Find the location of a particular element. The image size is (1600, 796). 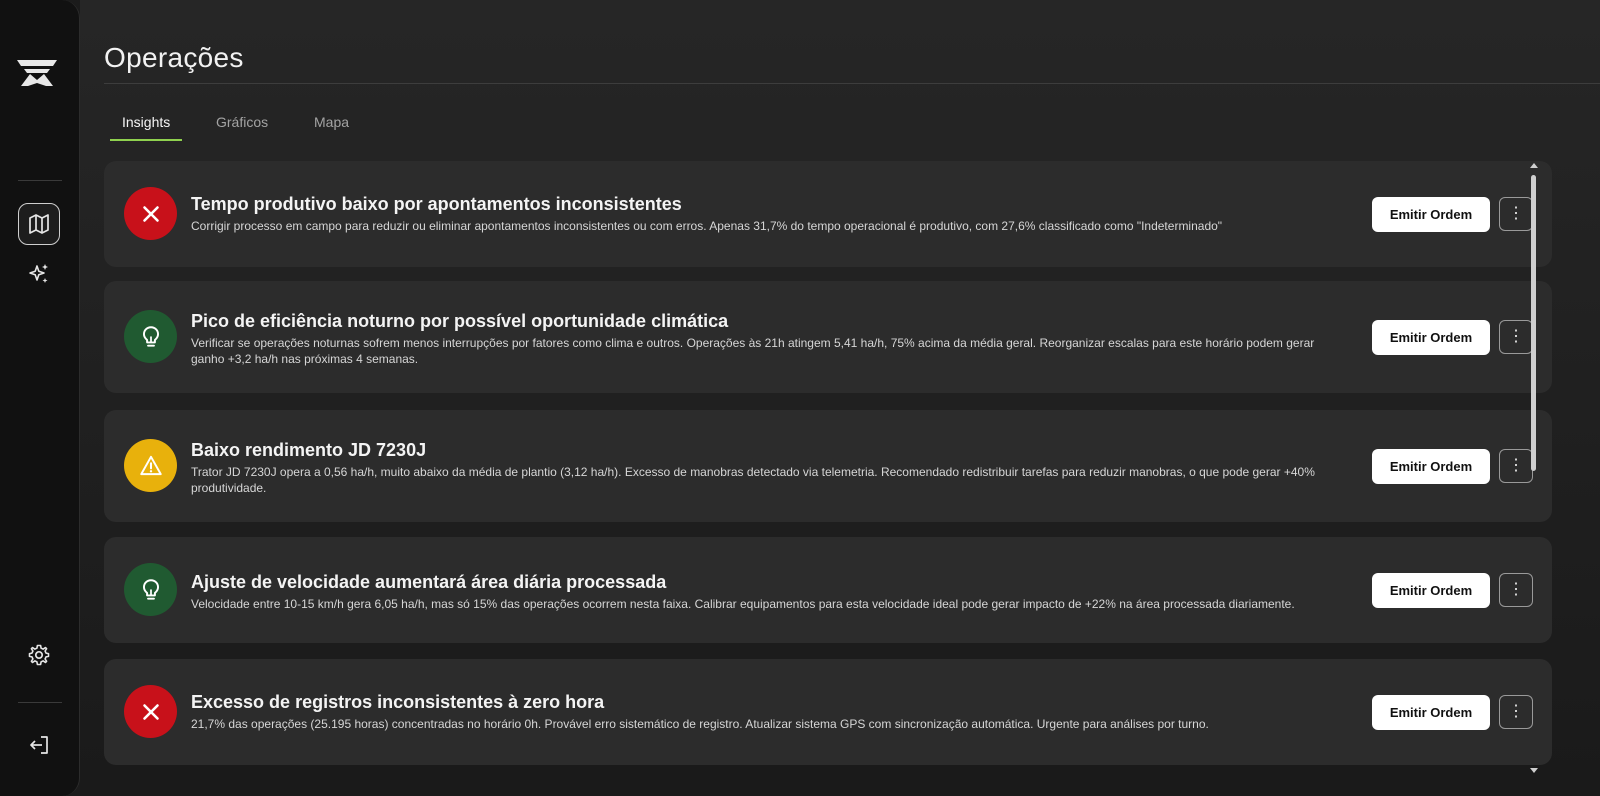

tab-graficos: Gráficos is located at coordinates (242, 125).